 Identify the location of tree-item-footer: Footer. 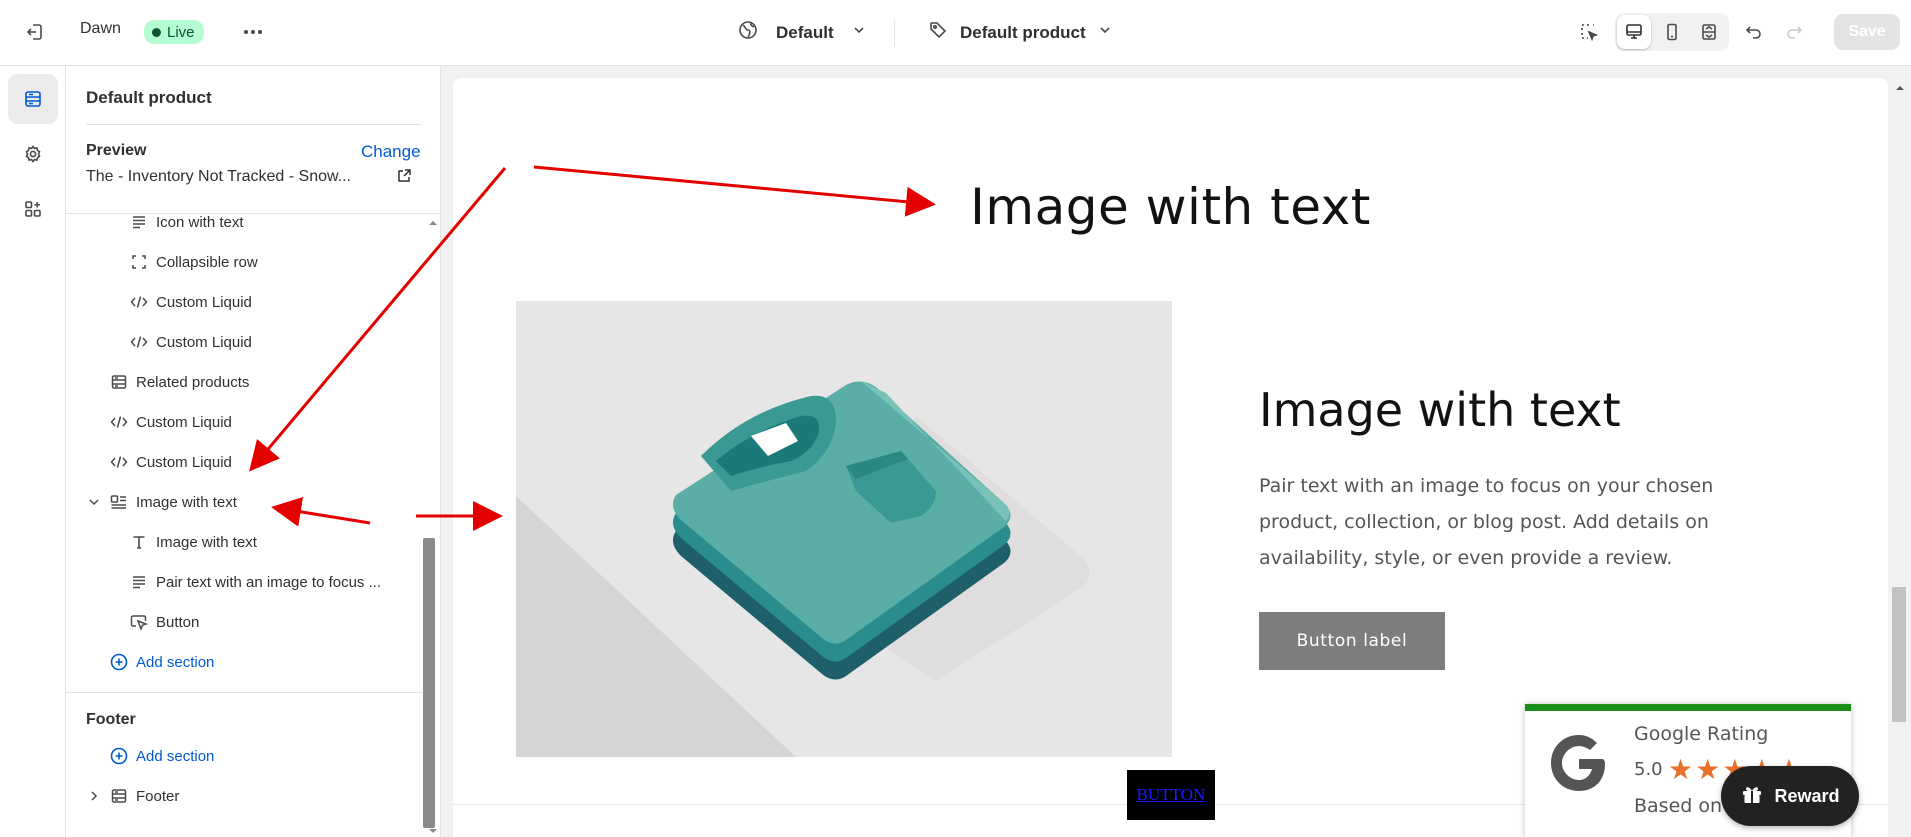
(143, 796).